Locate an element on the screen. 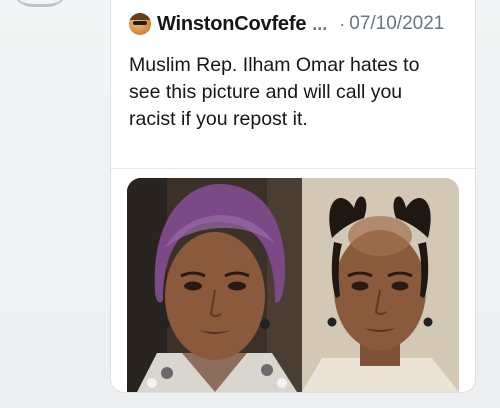  partial-icon is located at coordinates (40, 3).